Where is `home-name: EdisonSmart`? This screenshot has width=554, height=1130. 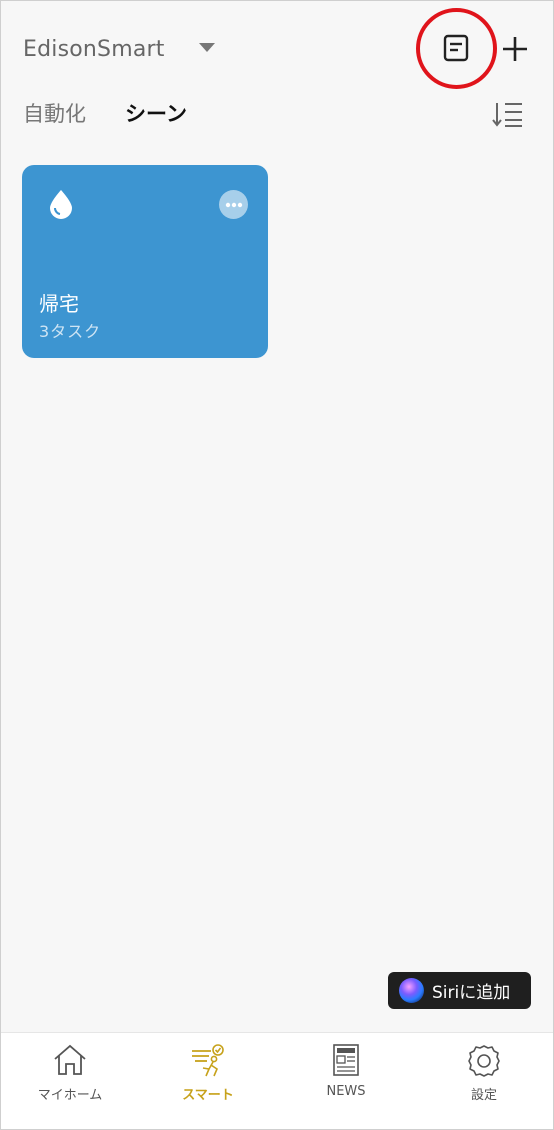
home-name: EdisonSmart is located at coordinates (94, 49).